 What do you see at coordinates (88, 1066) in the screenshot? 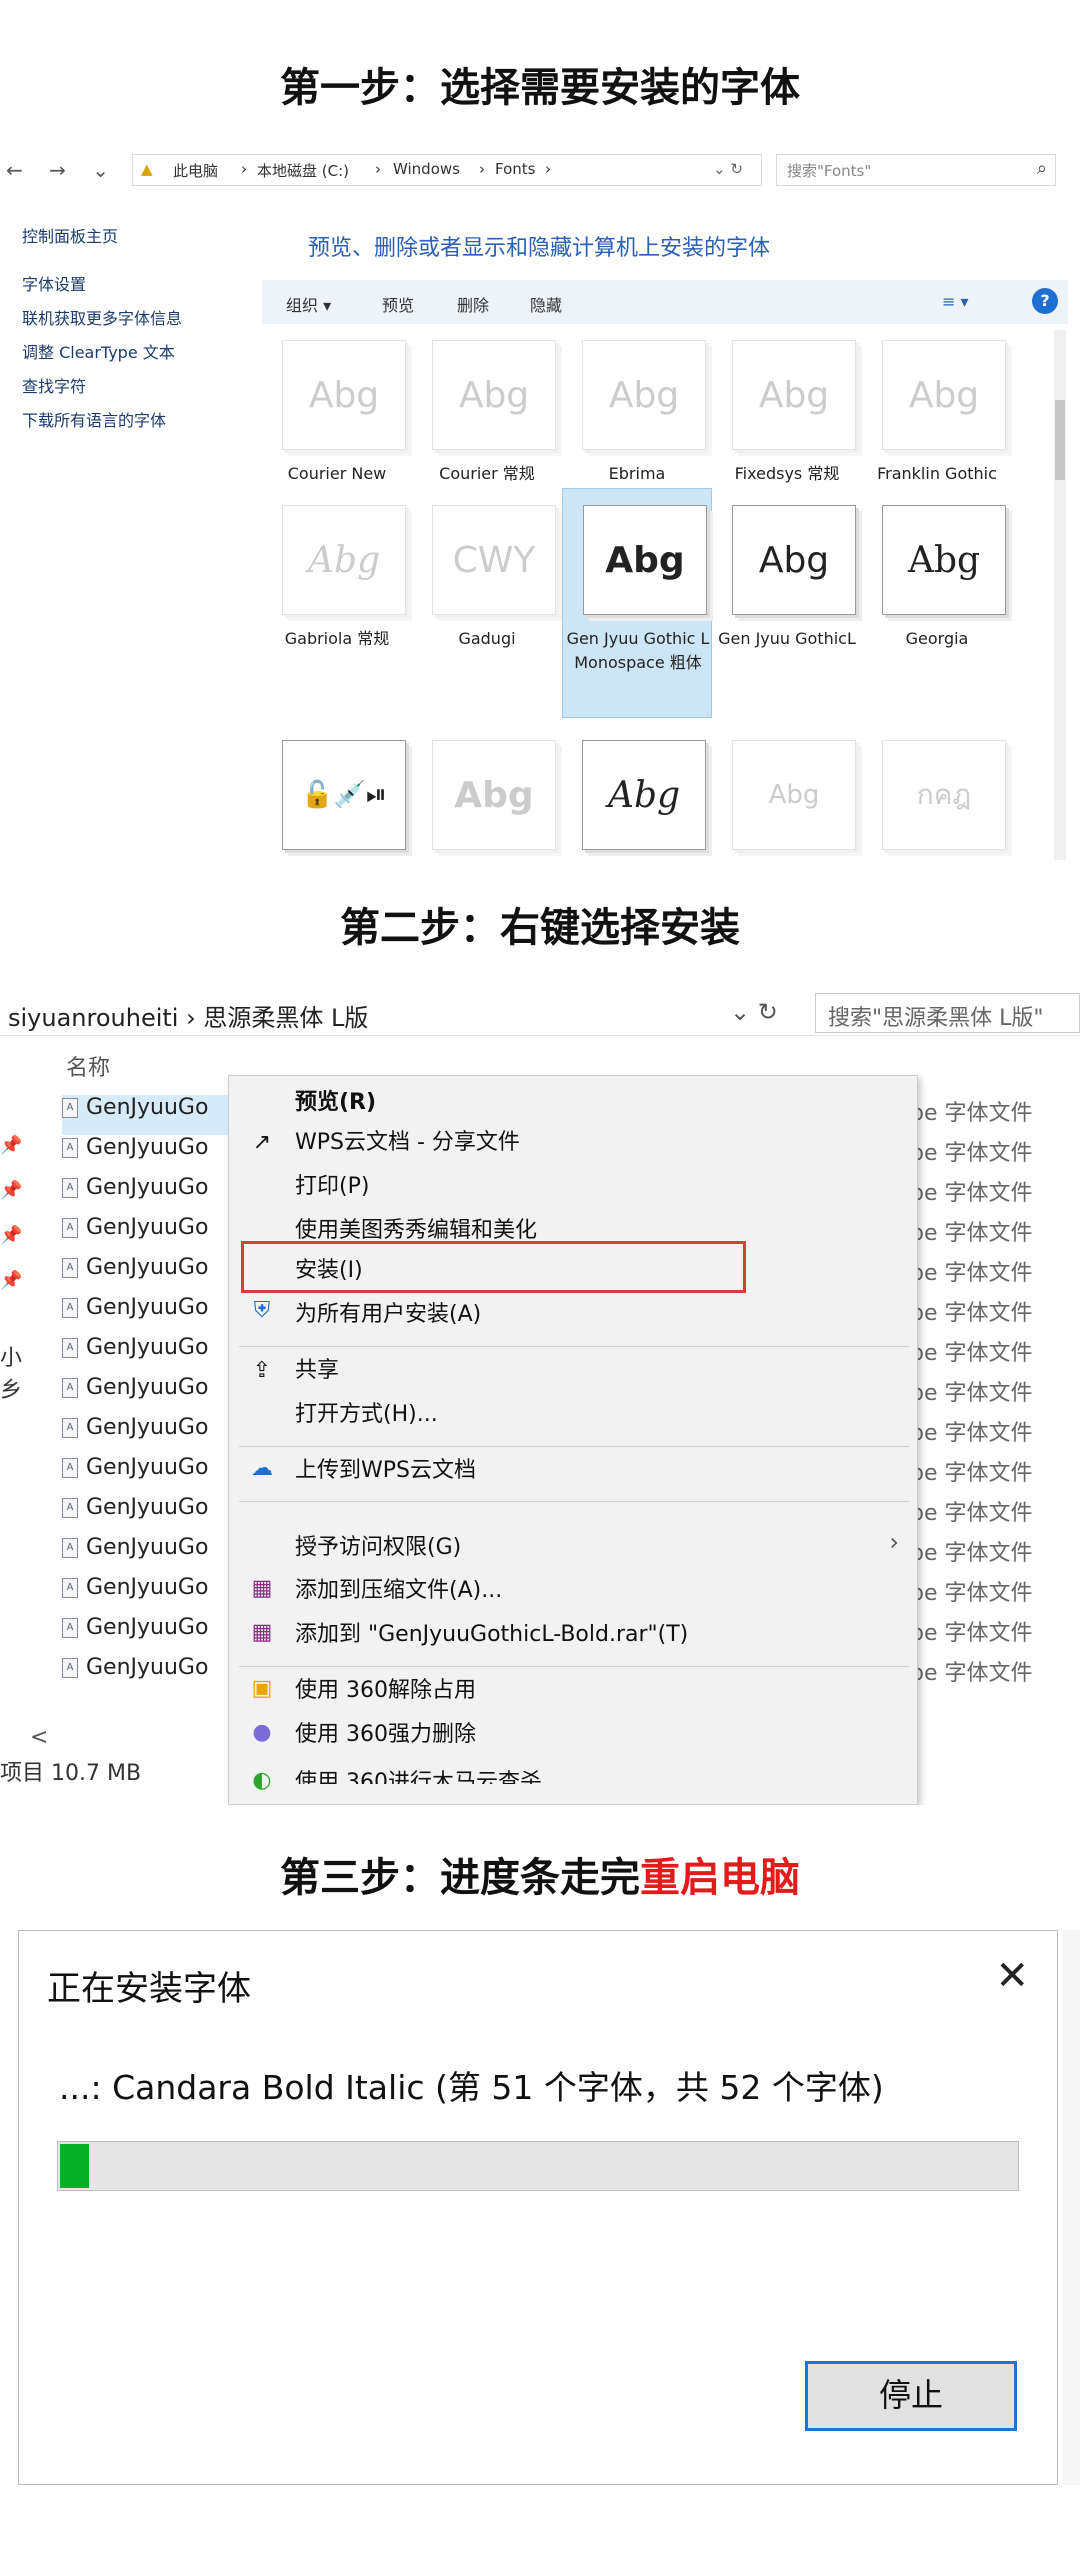
I see `column-name-header: 名称` at bounding box center [88, 1066].